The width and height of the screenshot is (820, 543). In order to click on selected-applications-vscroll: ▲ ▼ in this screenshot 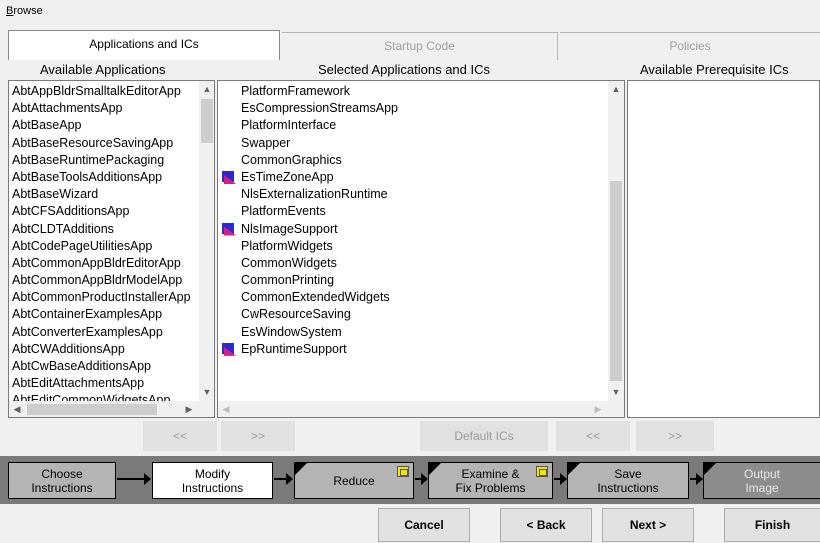, I will do `click(616, 241)`.